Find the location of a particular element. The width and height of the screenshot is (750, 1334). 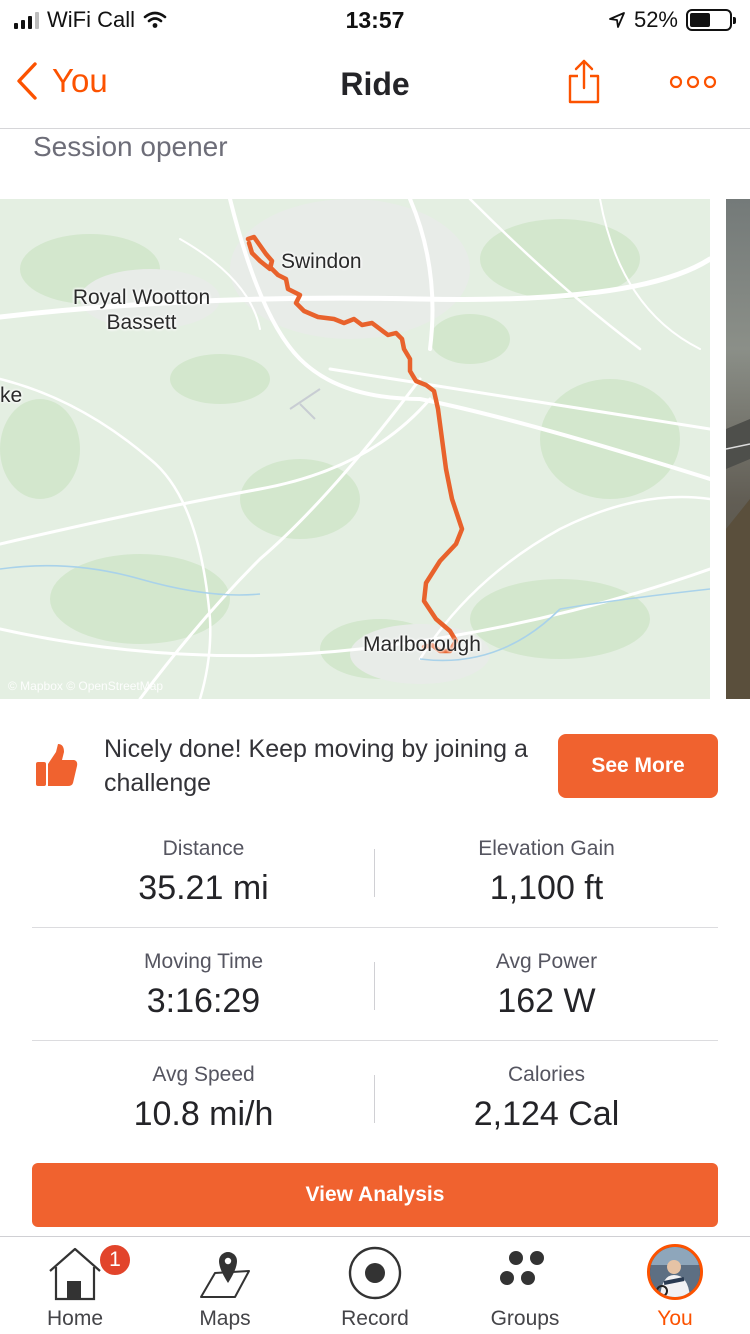

avatar-image is located at coordinates (675, 1272).